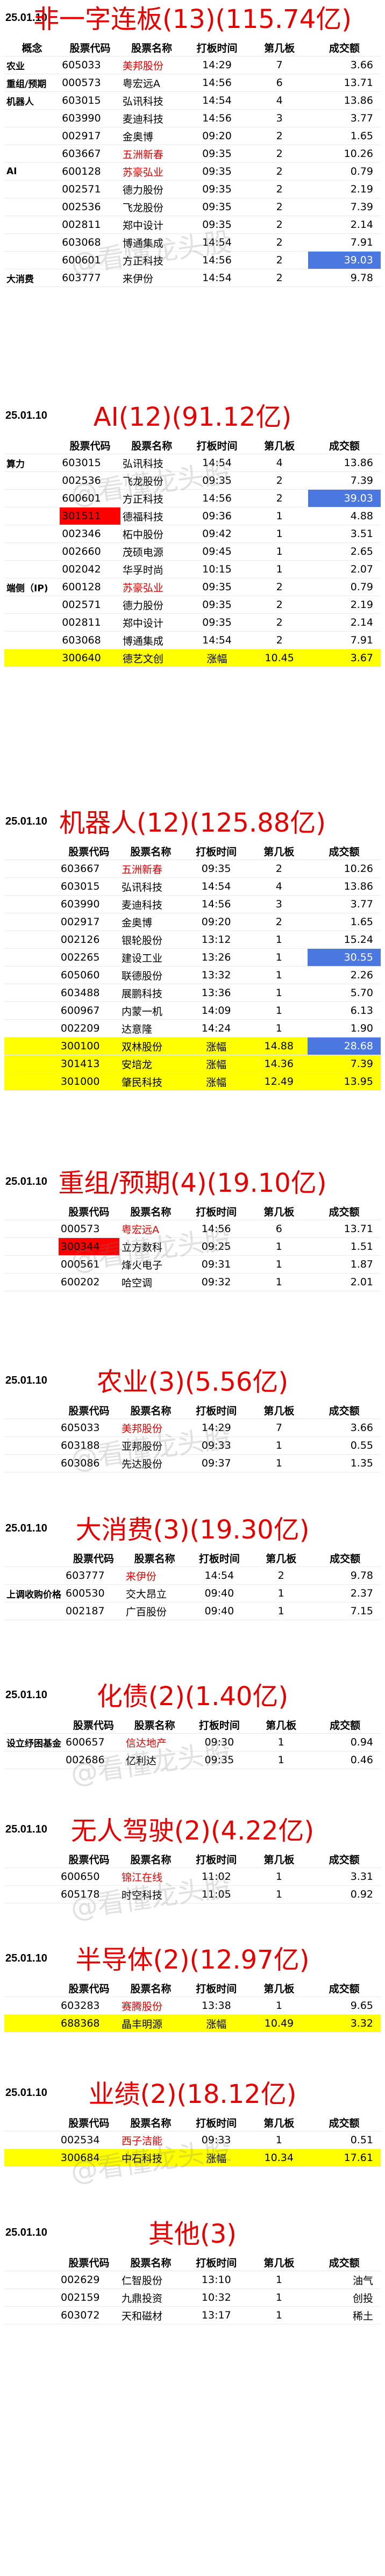 This screenshot has width=385, height=2576. What do you see at coordinates (192, 869) in the screenshot?
I see `table-row: 603667 五洲新春 09:35 2 10.26` at bounding box center [192, 869].